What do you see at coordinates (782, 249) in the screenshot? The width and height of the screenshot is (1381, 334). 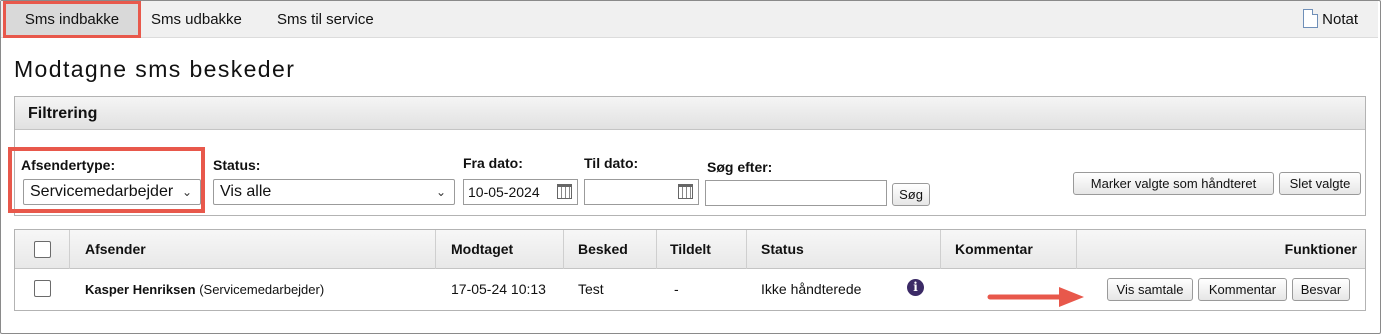 I see `column-status: Status` at bounding box center [782, 249].